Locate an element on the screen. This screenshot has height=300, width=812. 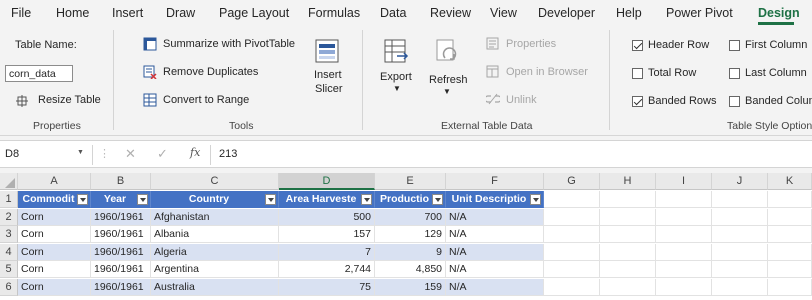
table-header-country: Country is located at coordinates (215, 199).